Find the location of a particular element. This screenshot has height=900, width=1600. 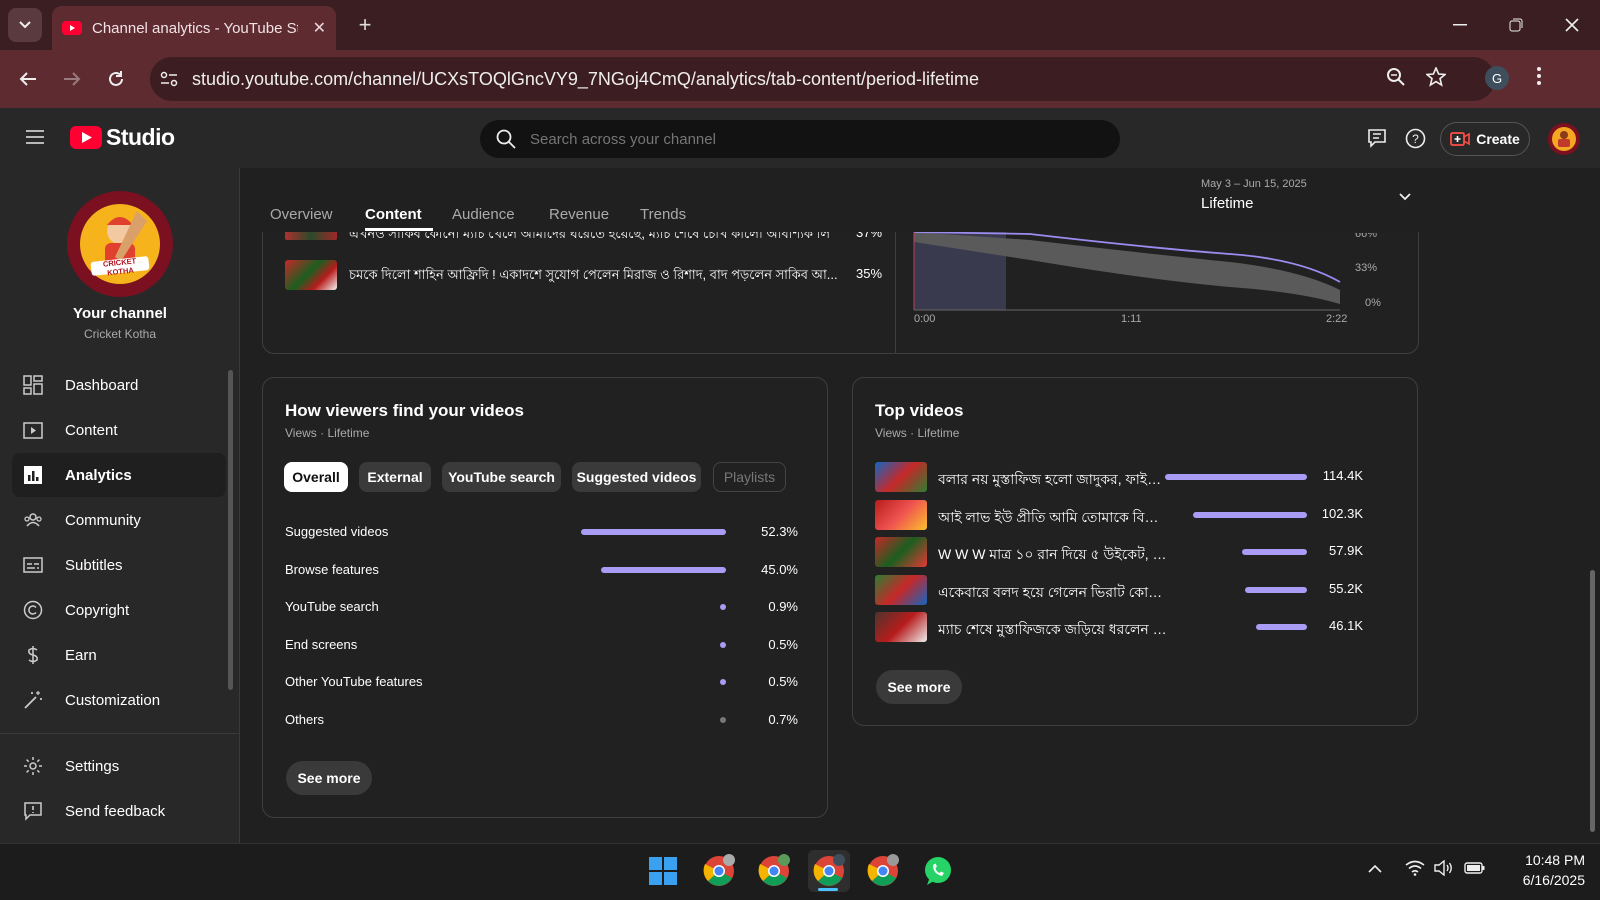

tab-title: Channel analytics - YouTube Stu is located at coordinates (195, 28).